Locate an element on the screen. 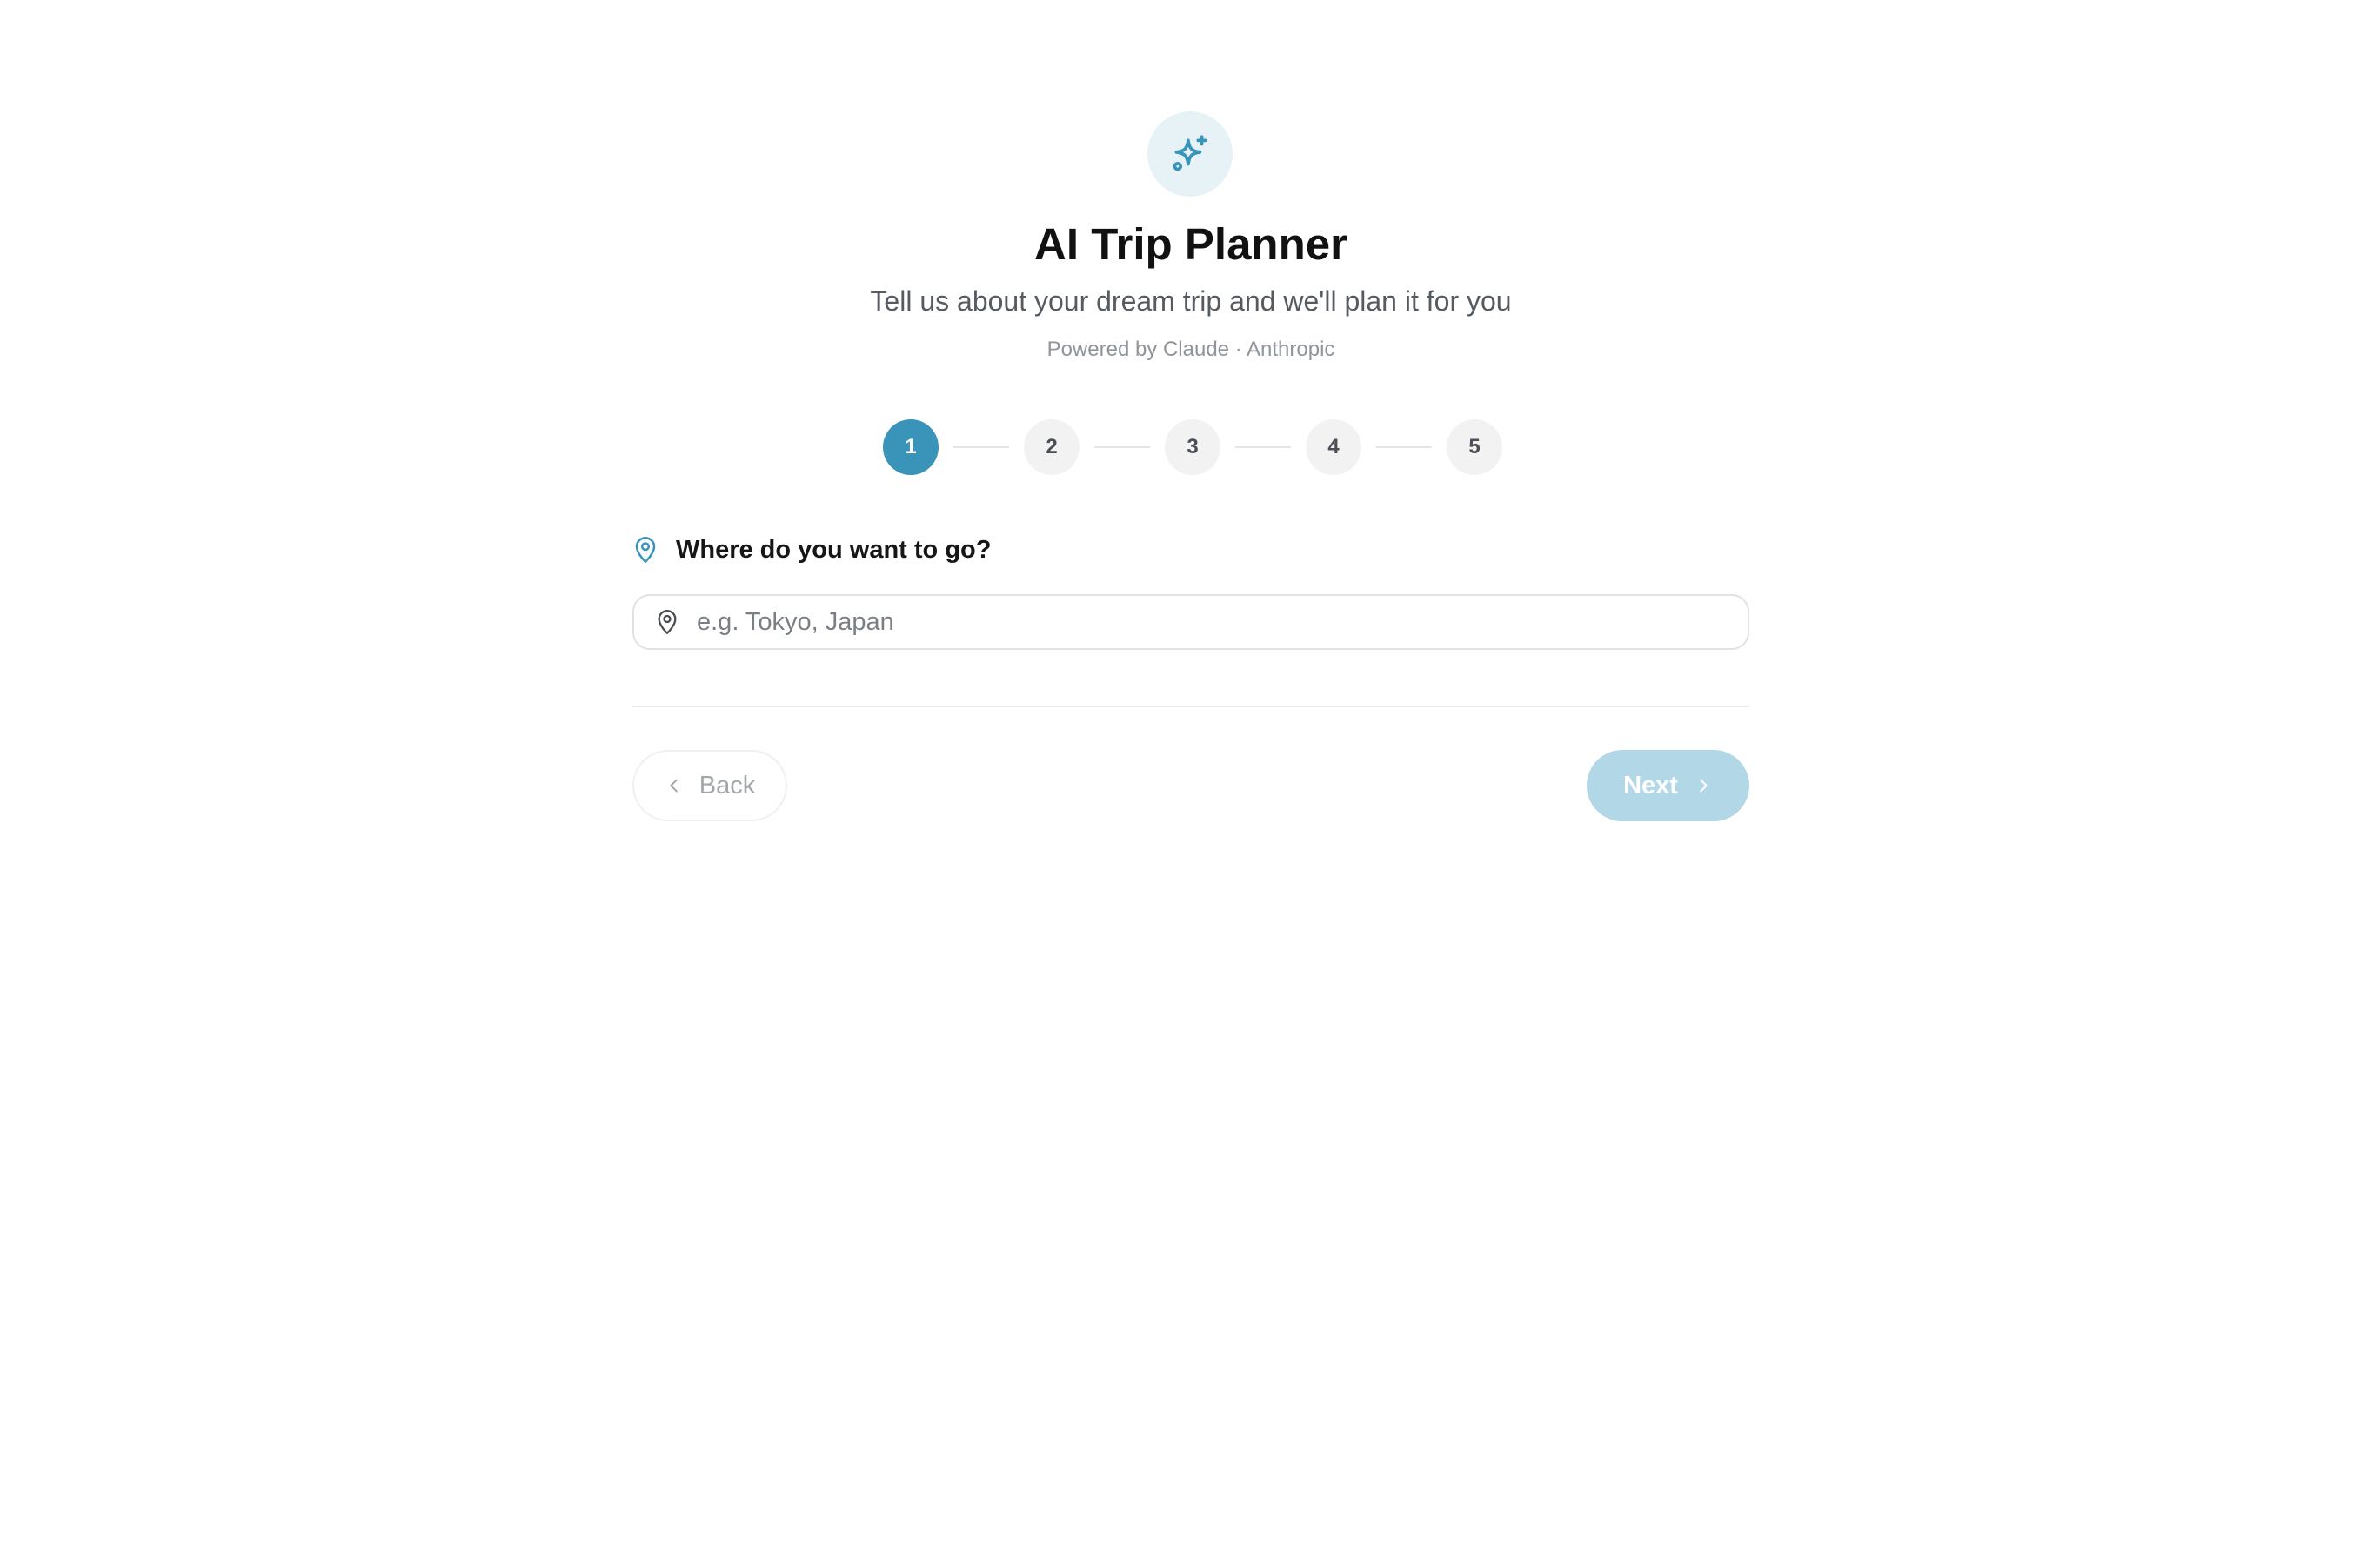 The width and height of the screenshot is (2380, 1566). chevron-right-icon is located at coordinates (1703, 785).